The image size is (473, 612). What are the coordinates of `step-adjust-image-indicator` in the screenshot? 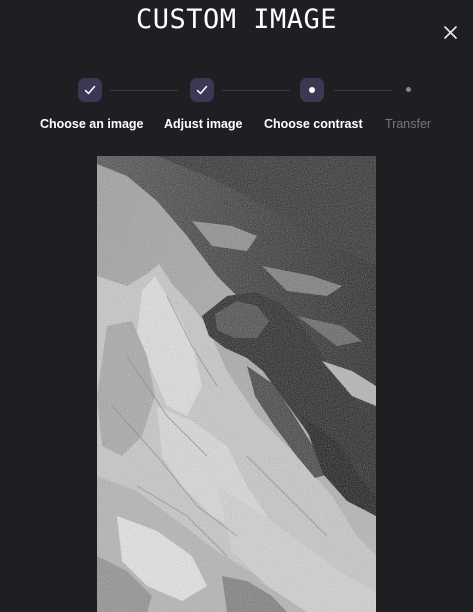 It's located at (202, 90).